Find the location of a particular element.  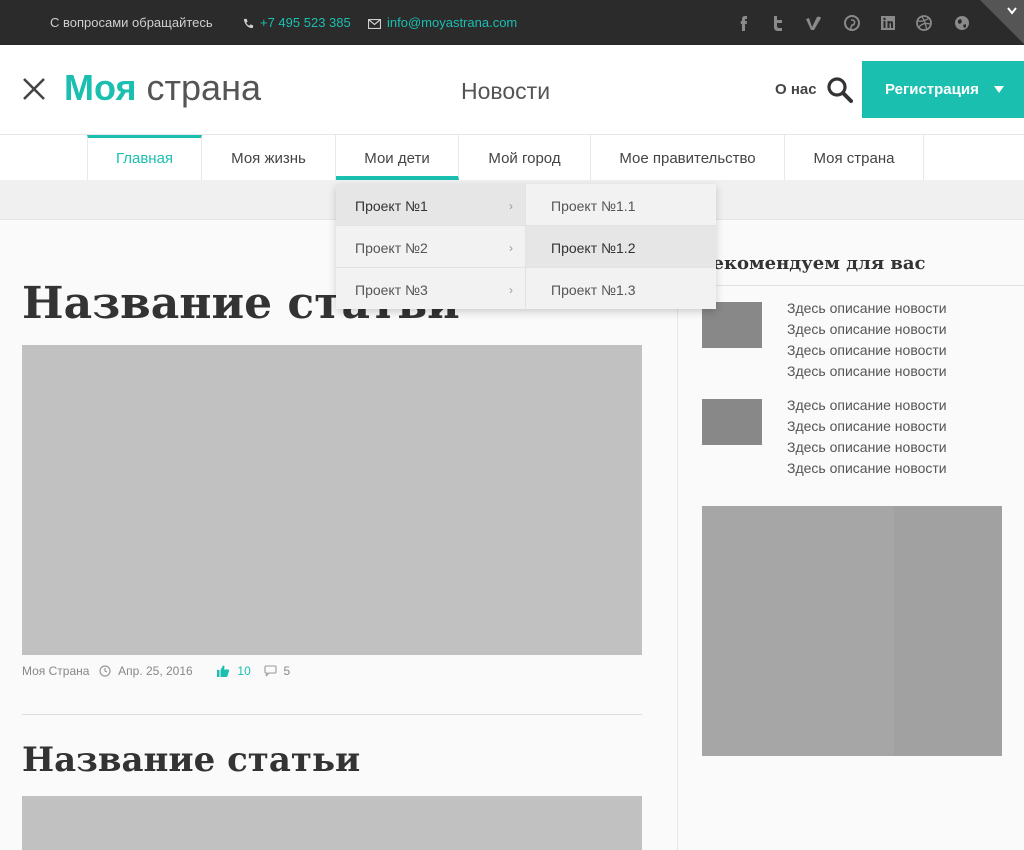

sidebar-divider is located at coordinates (851, 285).